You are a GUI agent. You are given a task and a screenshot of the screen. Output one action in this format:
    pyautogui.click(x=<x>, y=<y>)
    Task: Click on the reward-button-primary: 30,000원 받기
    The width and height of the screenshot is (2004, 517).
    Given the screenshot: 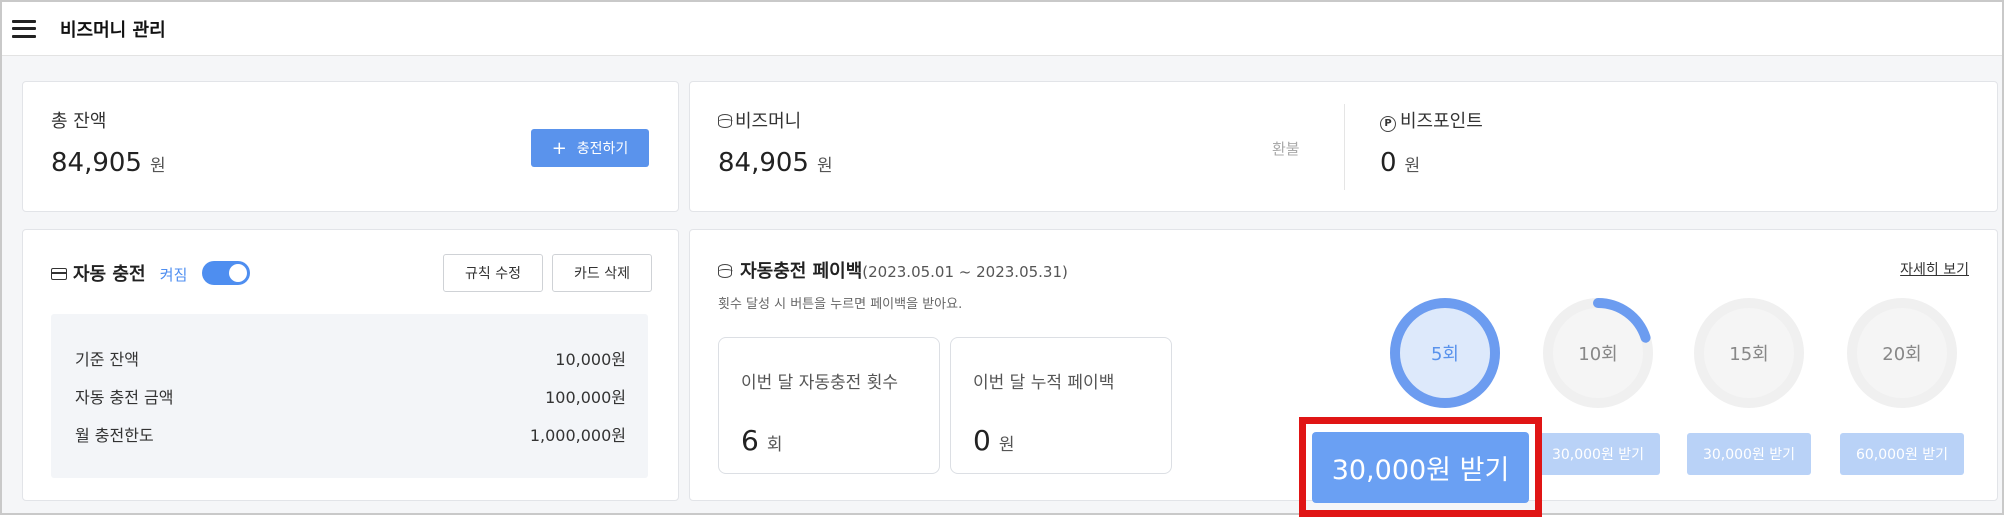 What is the action you would take?
    pyautogui.click(x=1420, y=467)
    